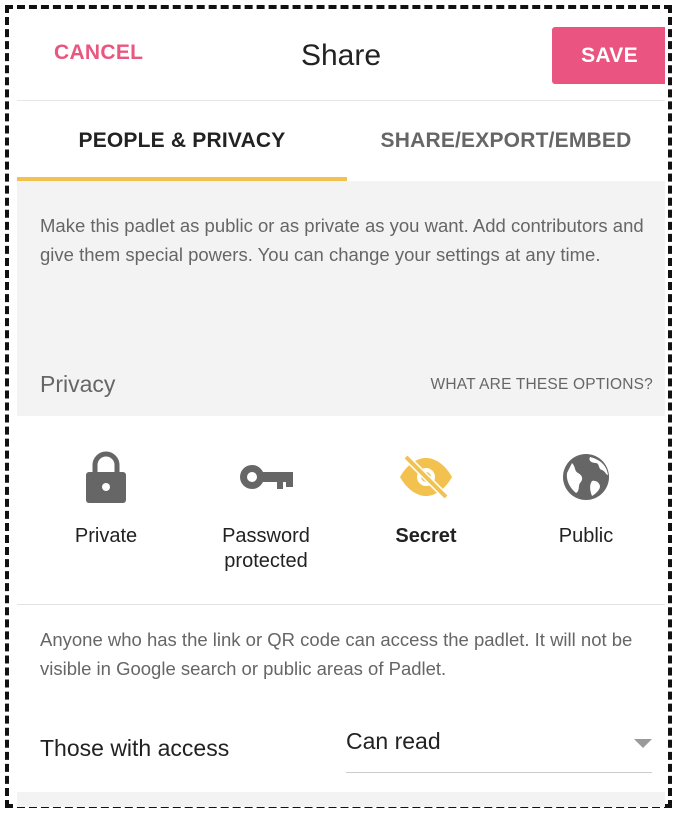  Describe the element at coordinates (341, 799) in the screenshot. I see `bottom-strip` at that location.